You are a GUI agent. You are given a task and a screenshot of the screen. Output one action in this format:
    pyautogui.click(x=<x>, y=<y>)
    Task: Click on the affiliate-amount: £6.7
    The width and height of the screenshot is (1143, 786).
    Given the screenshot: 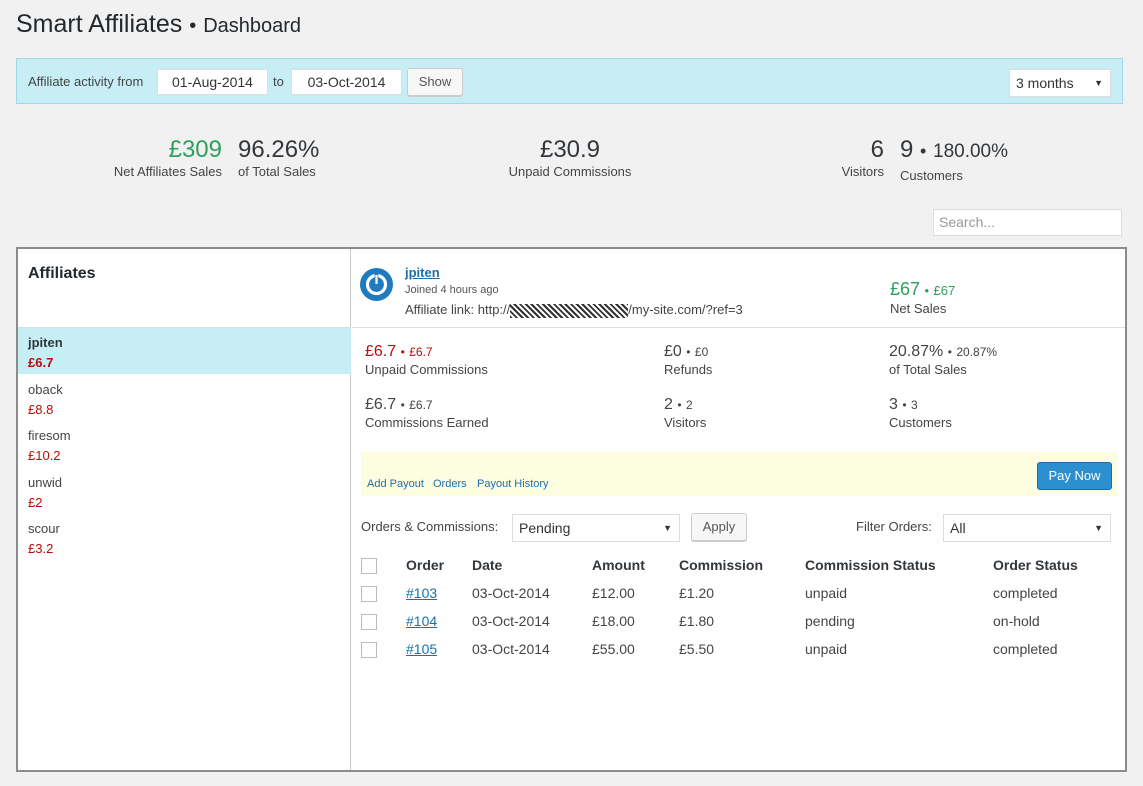 What is the action you would take?
    pyautogui.click(x=41, y=362)
    